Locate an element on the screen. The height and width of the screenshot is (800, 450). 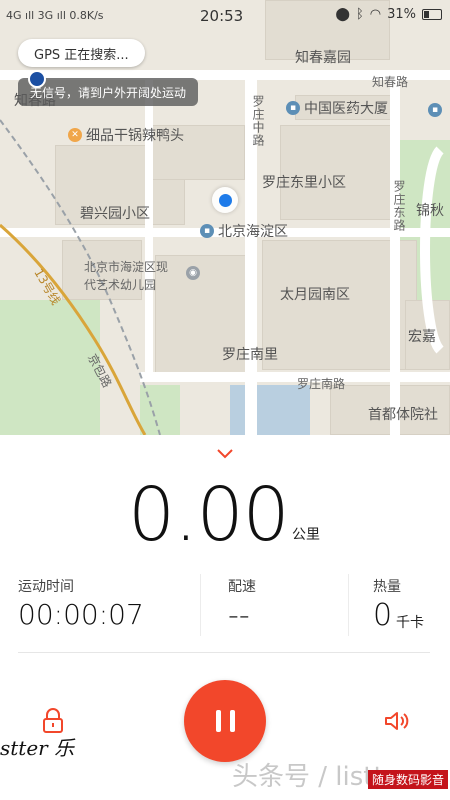
signal-indicator: 4G ıll 3G ıll 0.8K/s is located at coordinates (55, 15).